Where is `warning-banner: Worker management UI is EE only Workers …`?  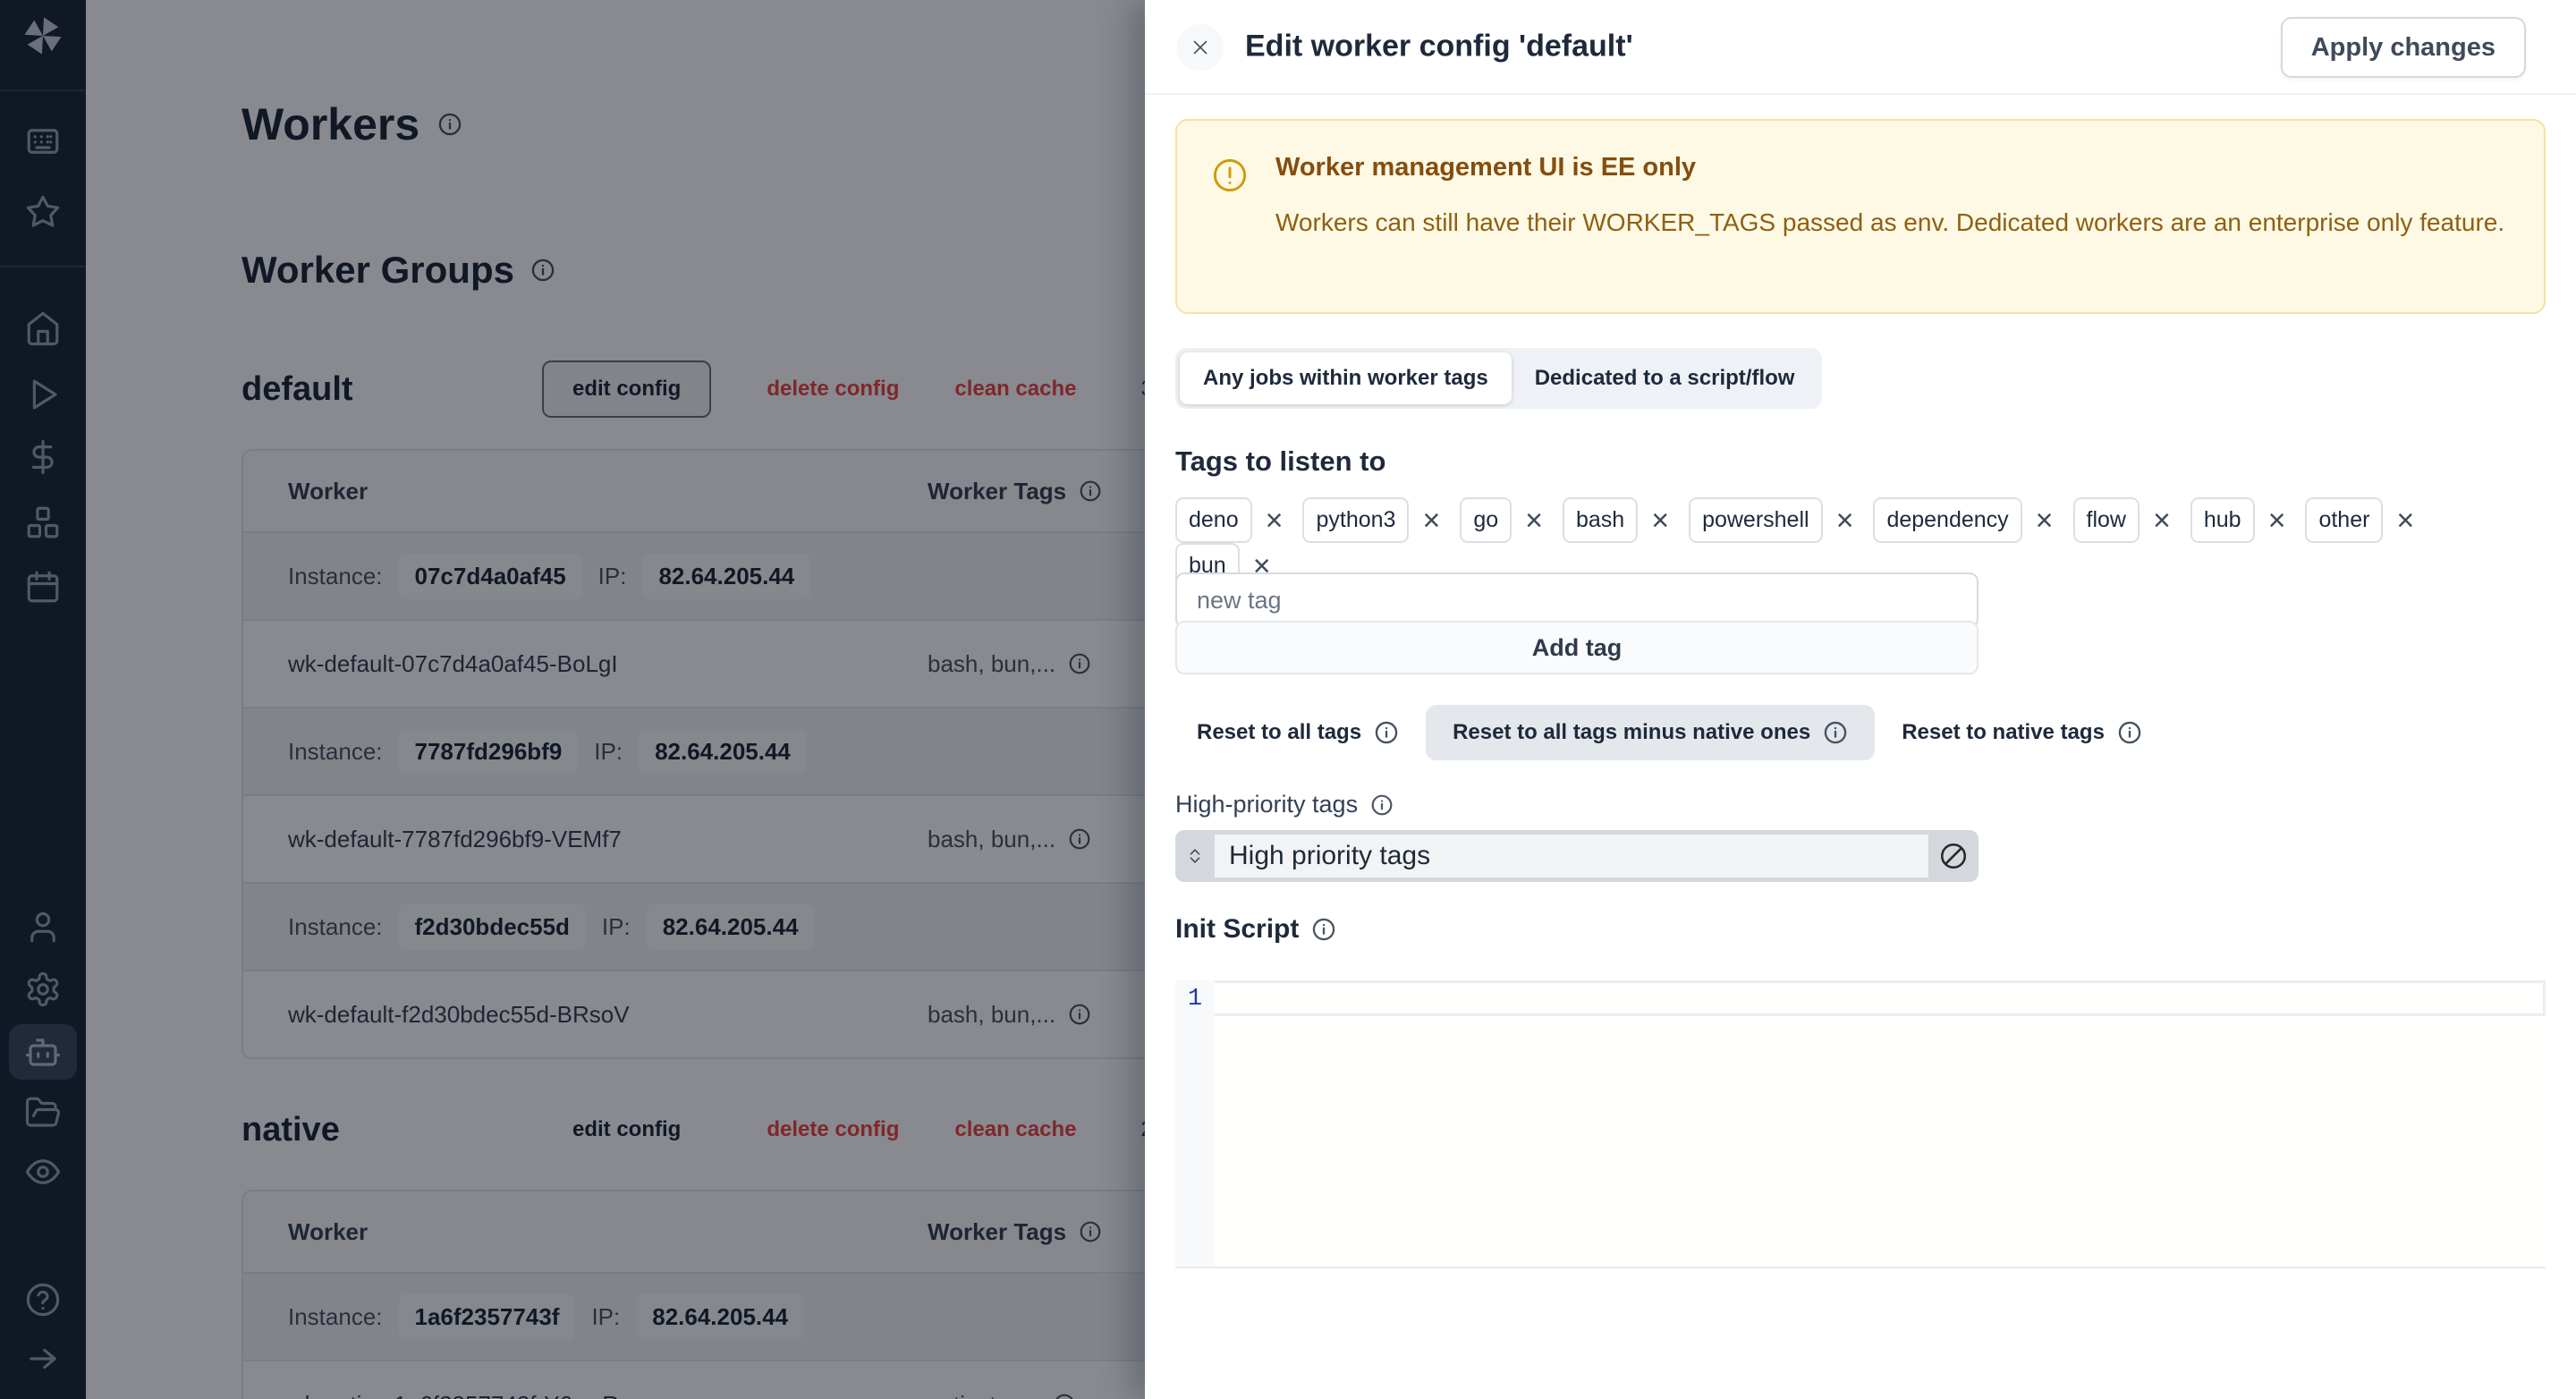
warning-banner: Worker management UI is EE only Workers … is located at coordinates (1860, 216).